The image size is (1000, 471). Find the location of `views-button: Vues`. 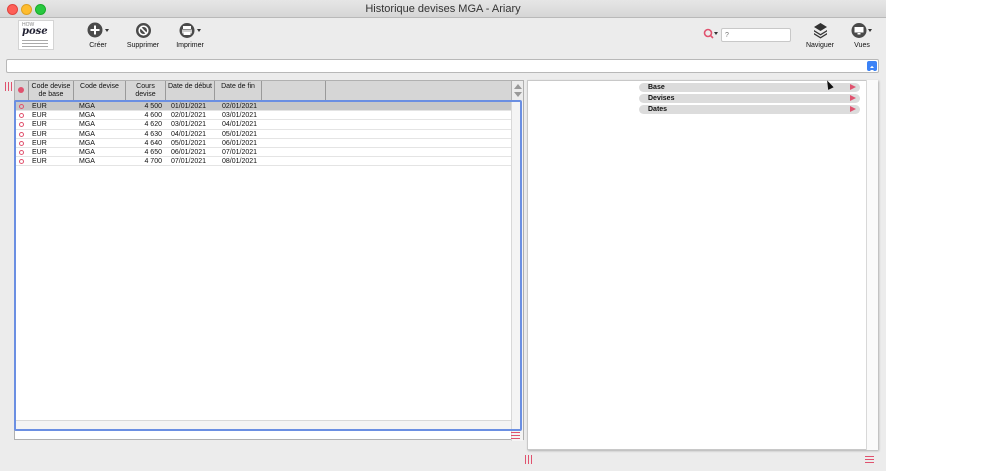

views-button: Vues is located at coordinates (862, 35).